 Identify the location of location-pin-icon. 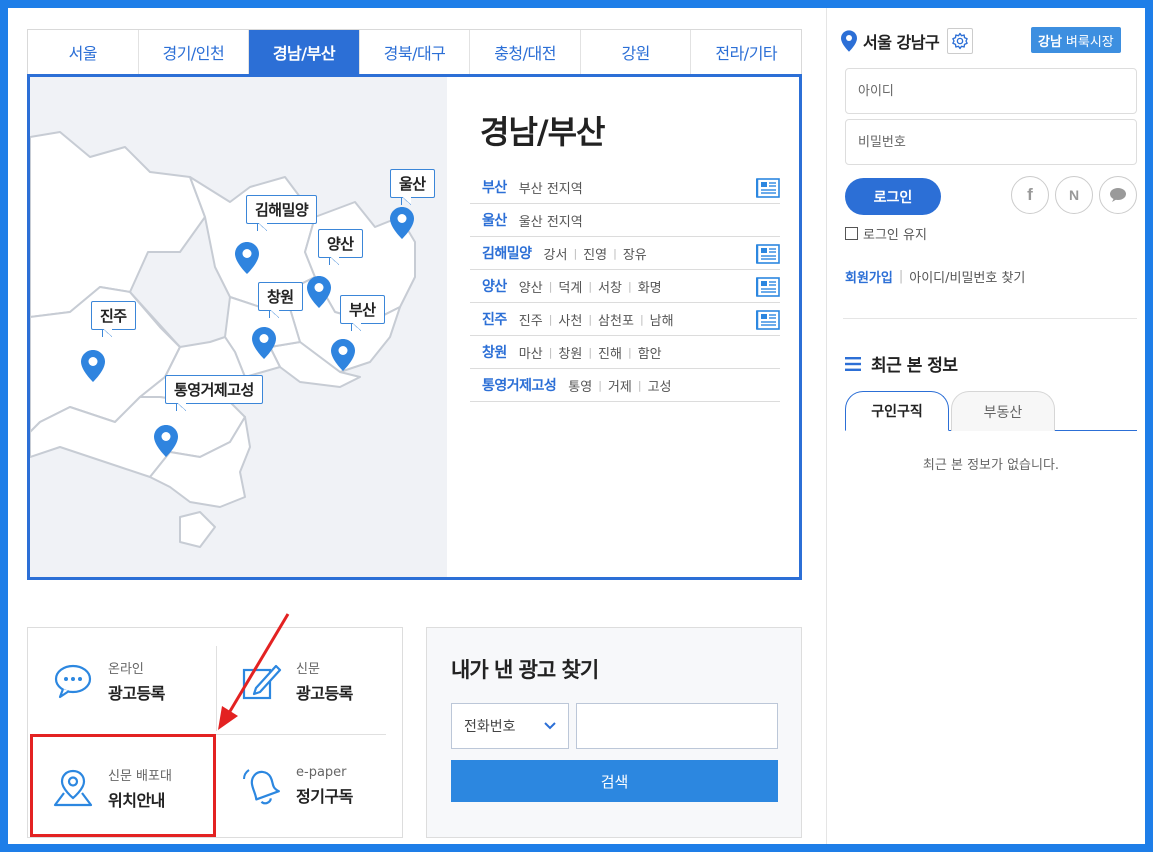
(849, 41).